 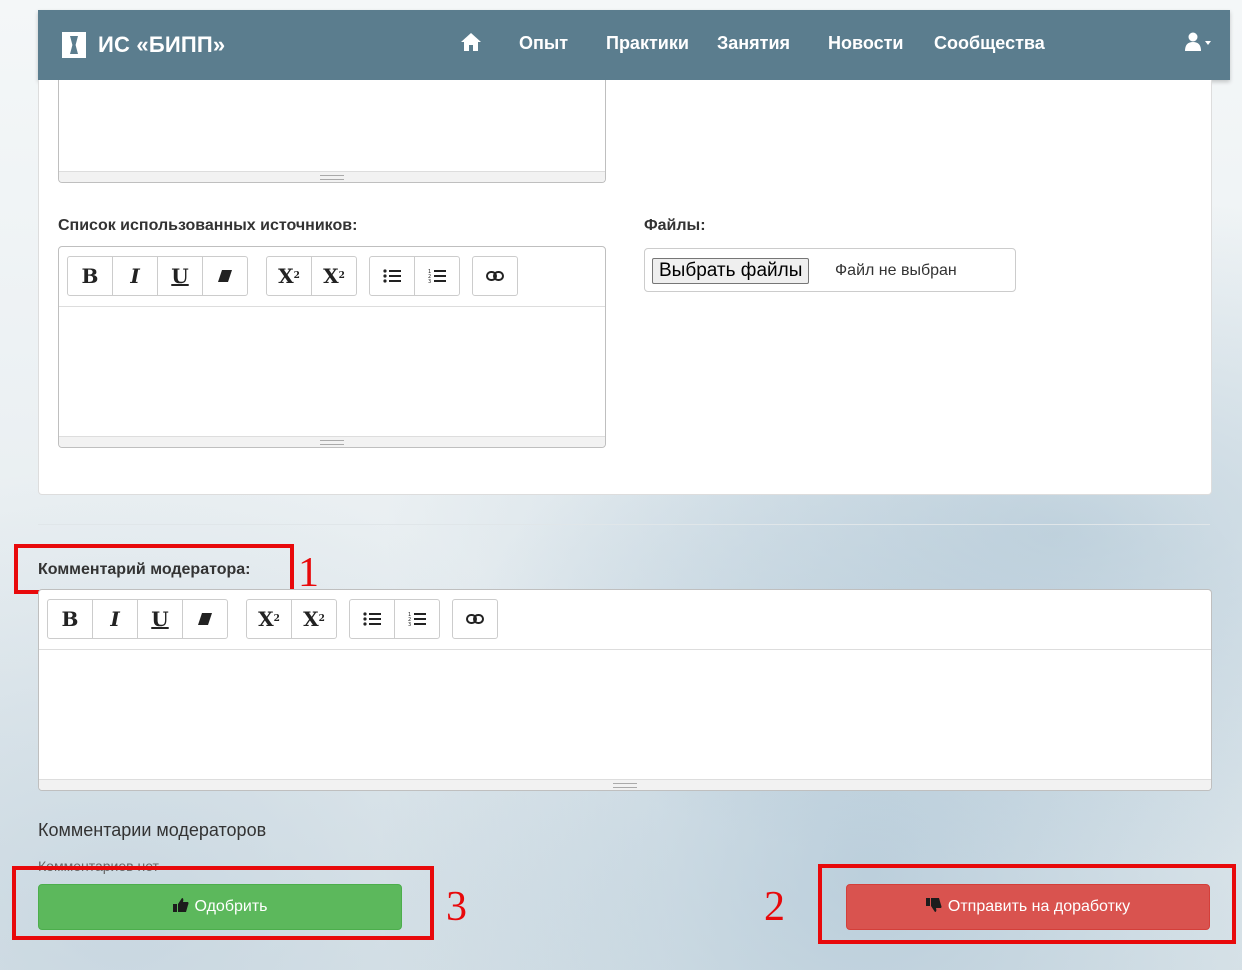 I want to click on home-icon, so click(x=471, y=45).